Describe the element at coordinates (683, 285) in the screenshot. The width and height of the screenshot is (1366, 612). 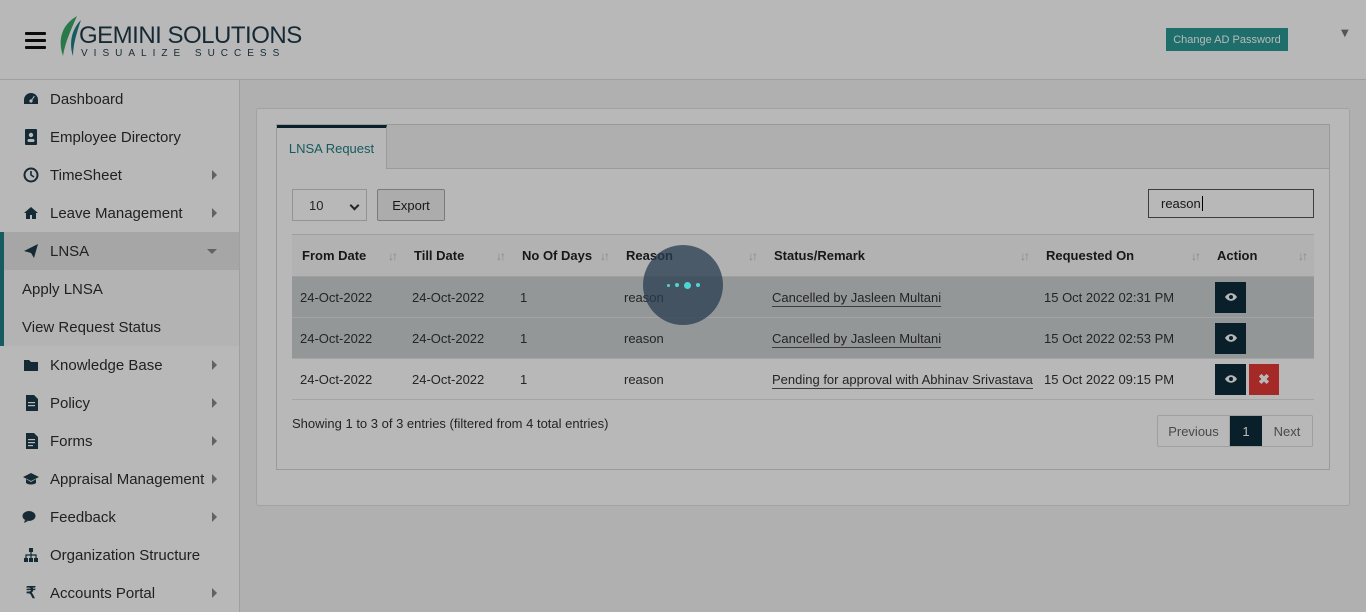
I see `loading-spinner-icon` at that location.